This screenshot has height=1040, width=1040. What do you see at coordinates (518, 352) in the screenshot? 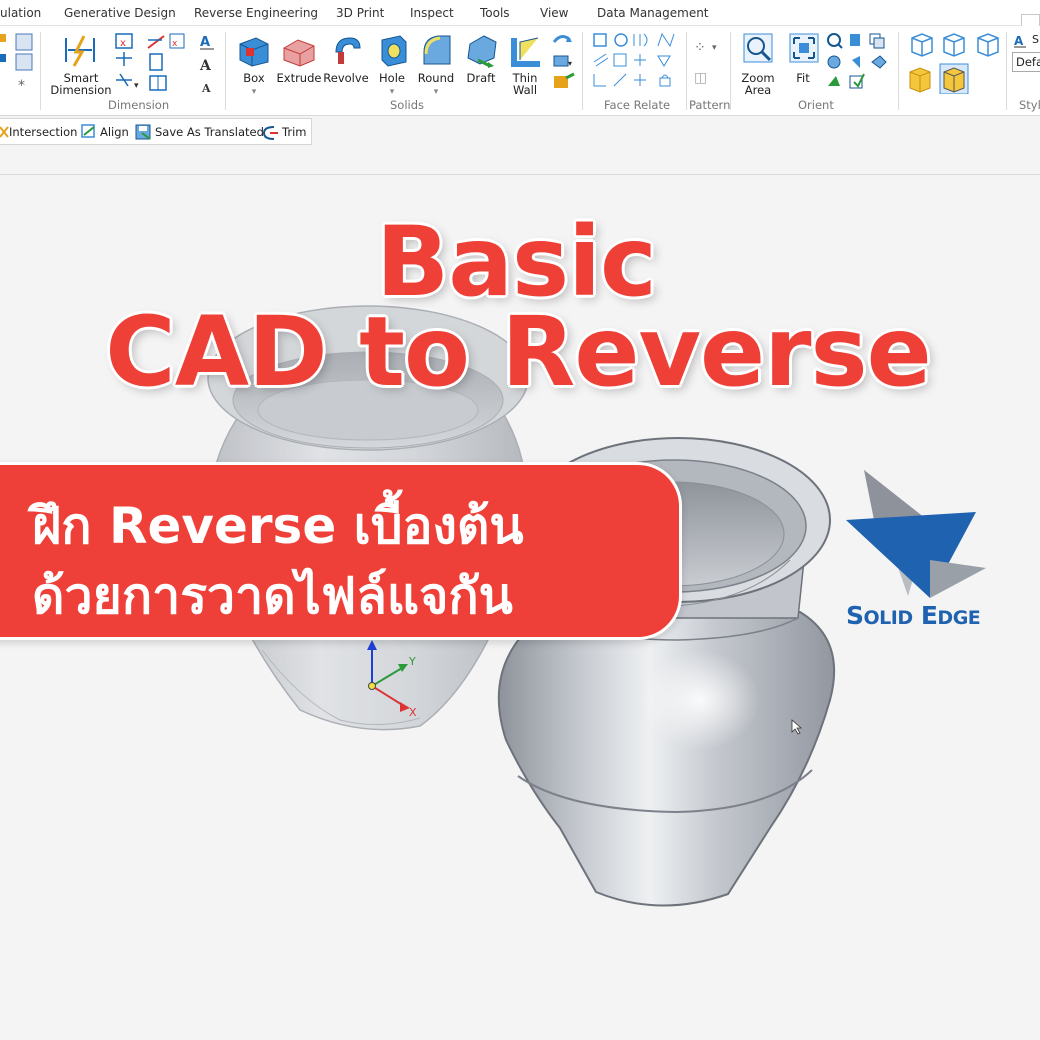
I see `title-line-2: CAD to Reverse` at bounding box center [518, 352].